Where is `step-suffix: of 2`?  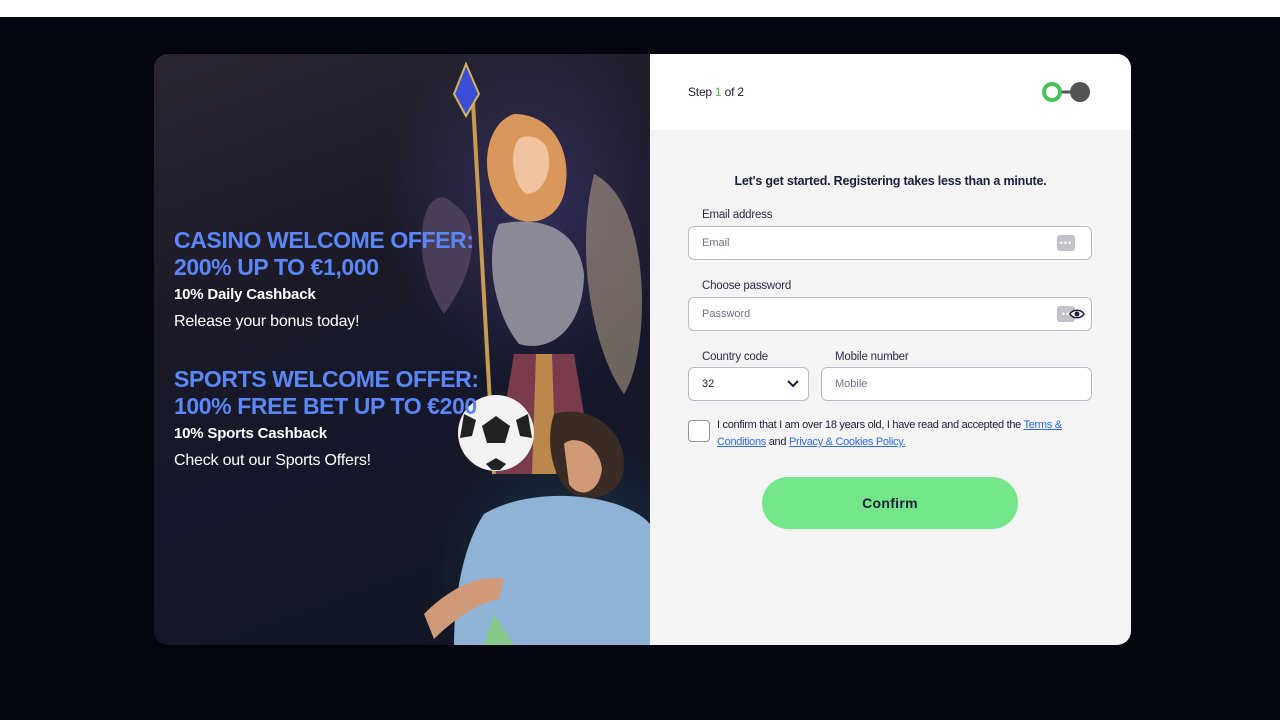 step-suffix: of 2 is located at coordinates (732, 92).